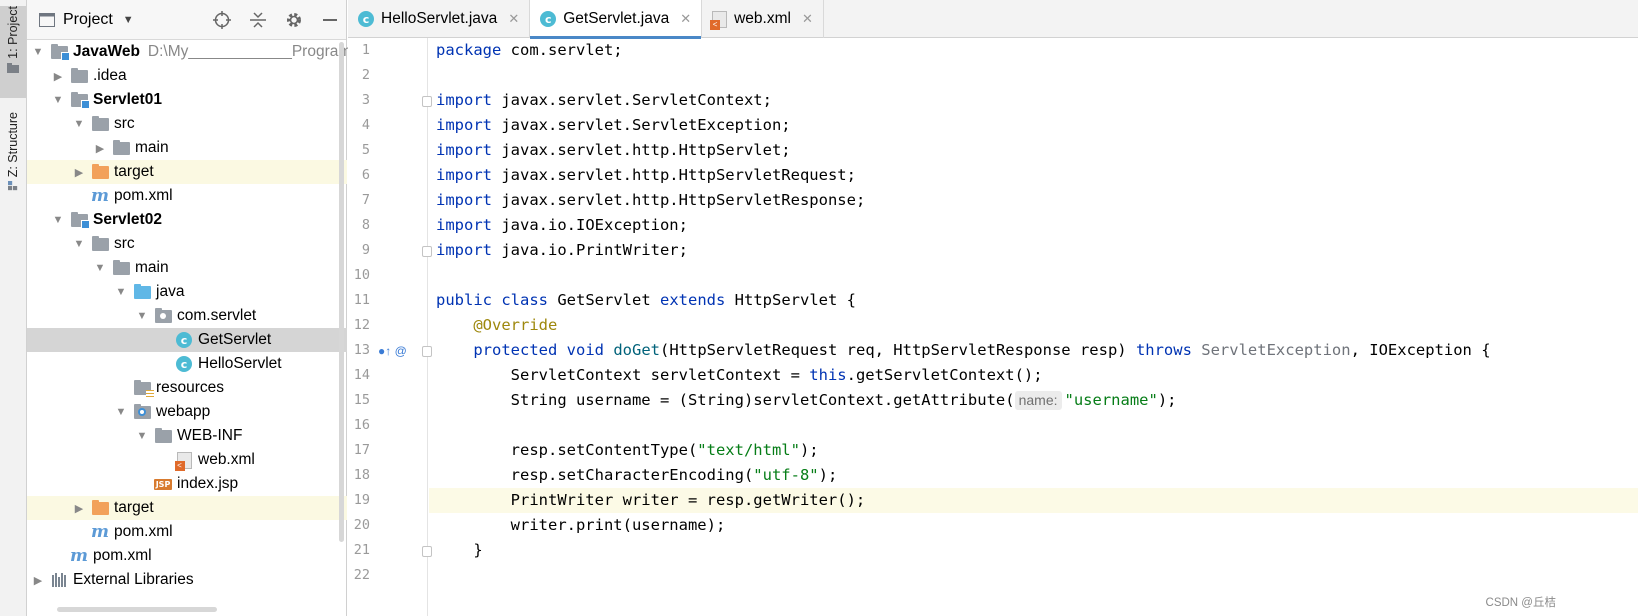  Describe the element at coordinates (361, 275) in the screenshot. I see `line-number: 10` at that location.